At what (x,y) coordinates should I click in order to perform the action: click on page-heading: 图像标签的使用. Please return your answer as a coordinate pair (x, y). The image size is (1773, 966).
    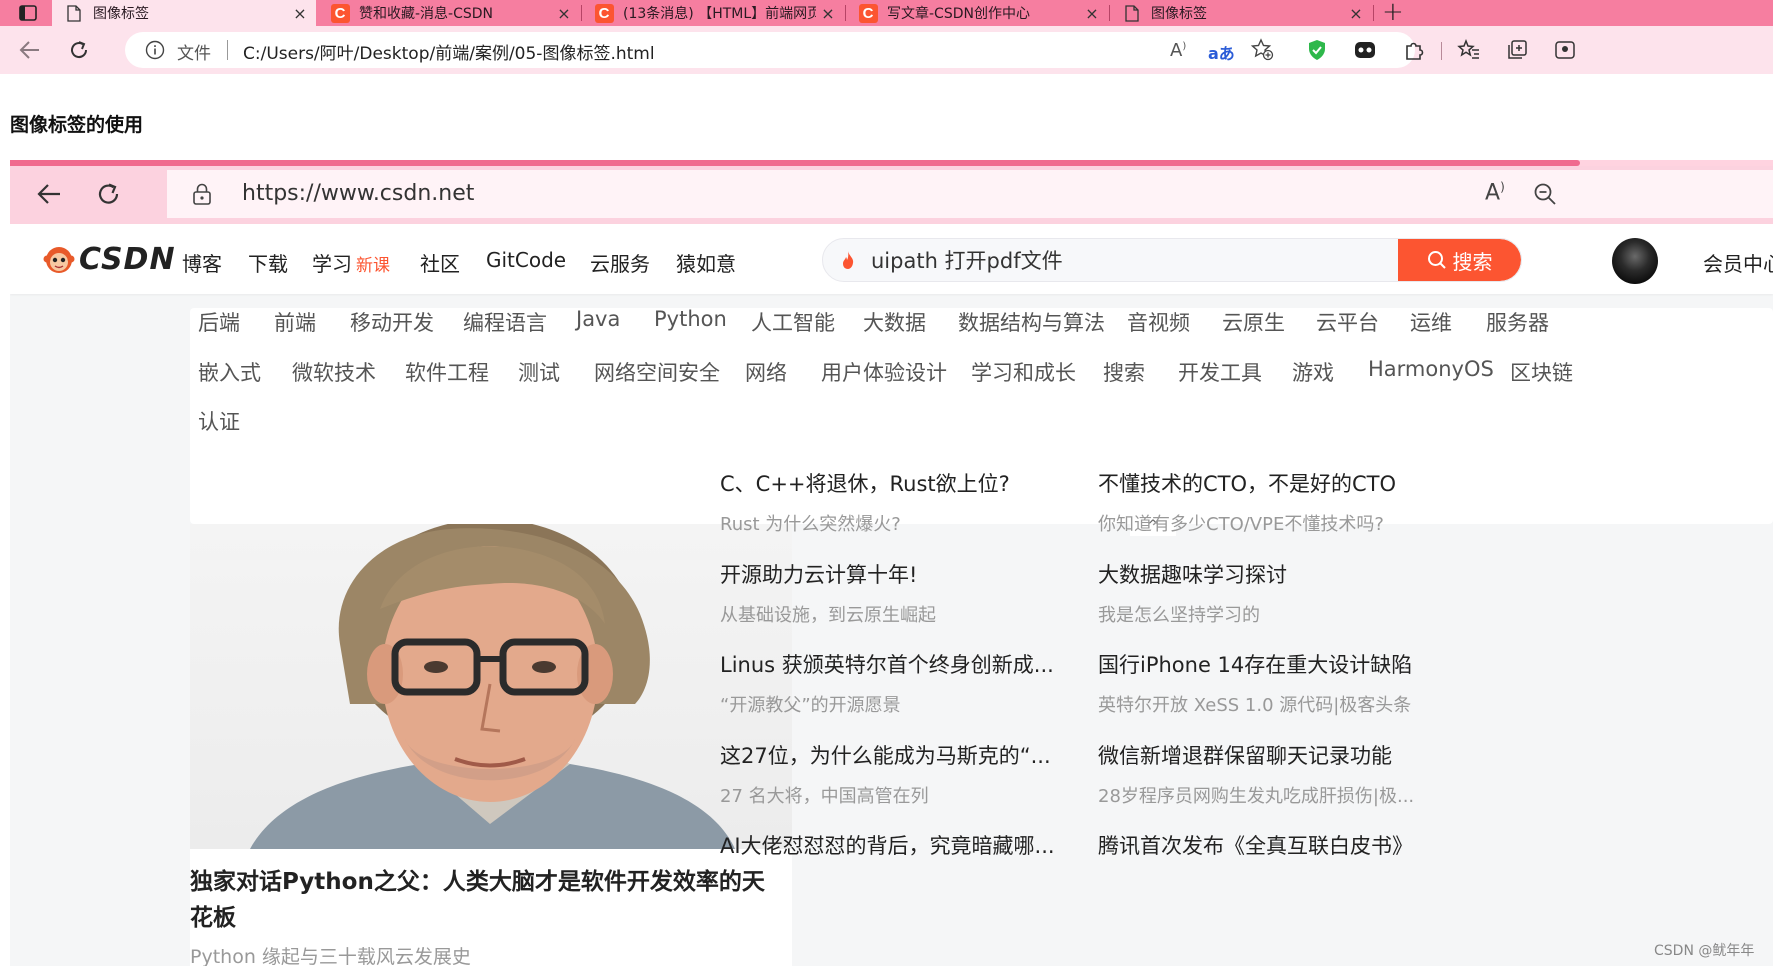
    Looking at the image, I should click on (77, 125).